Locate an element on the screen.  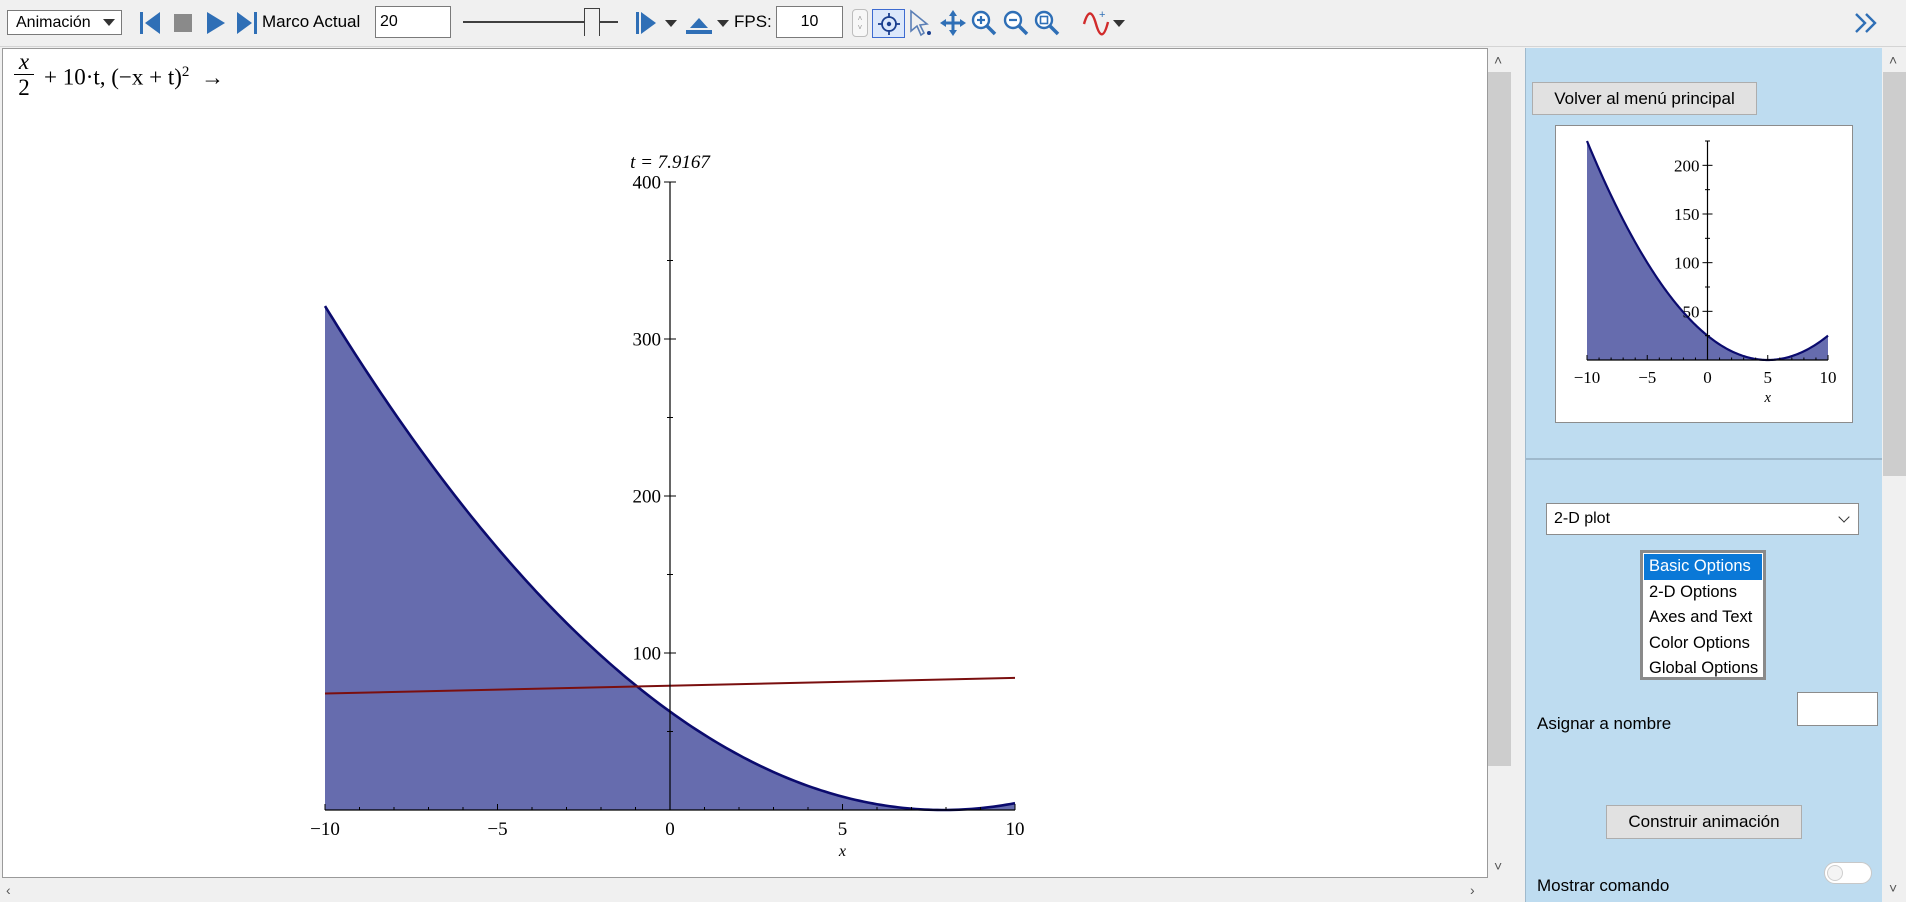
point-probe-button is located at coordinates (888, 23).